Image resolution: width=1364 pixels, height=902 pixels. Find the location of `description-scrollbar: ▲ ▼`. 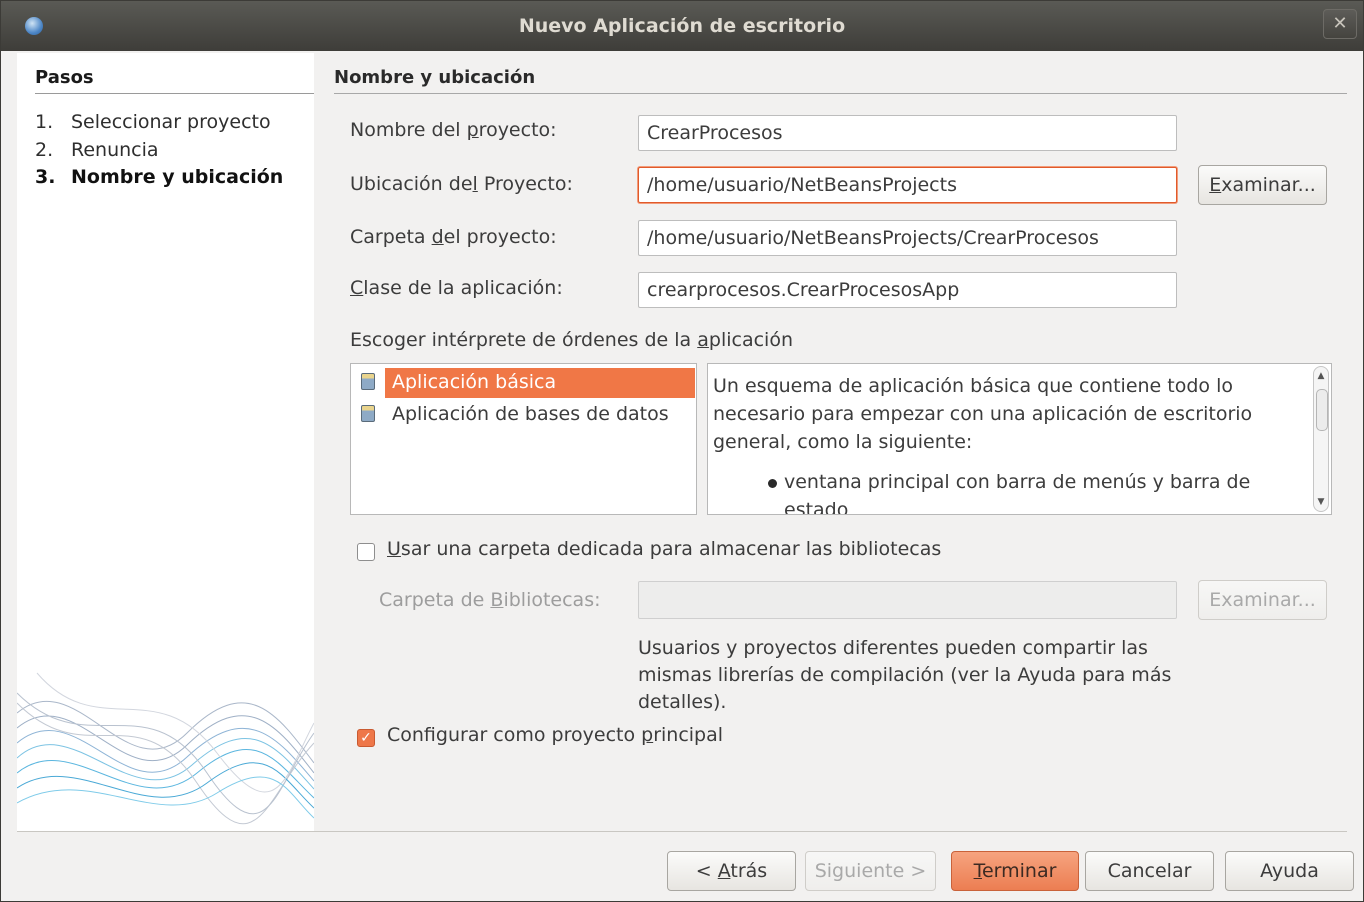

description-scrollbar: ▲ ▼ is located at coordinates (1321, 439).